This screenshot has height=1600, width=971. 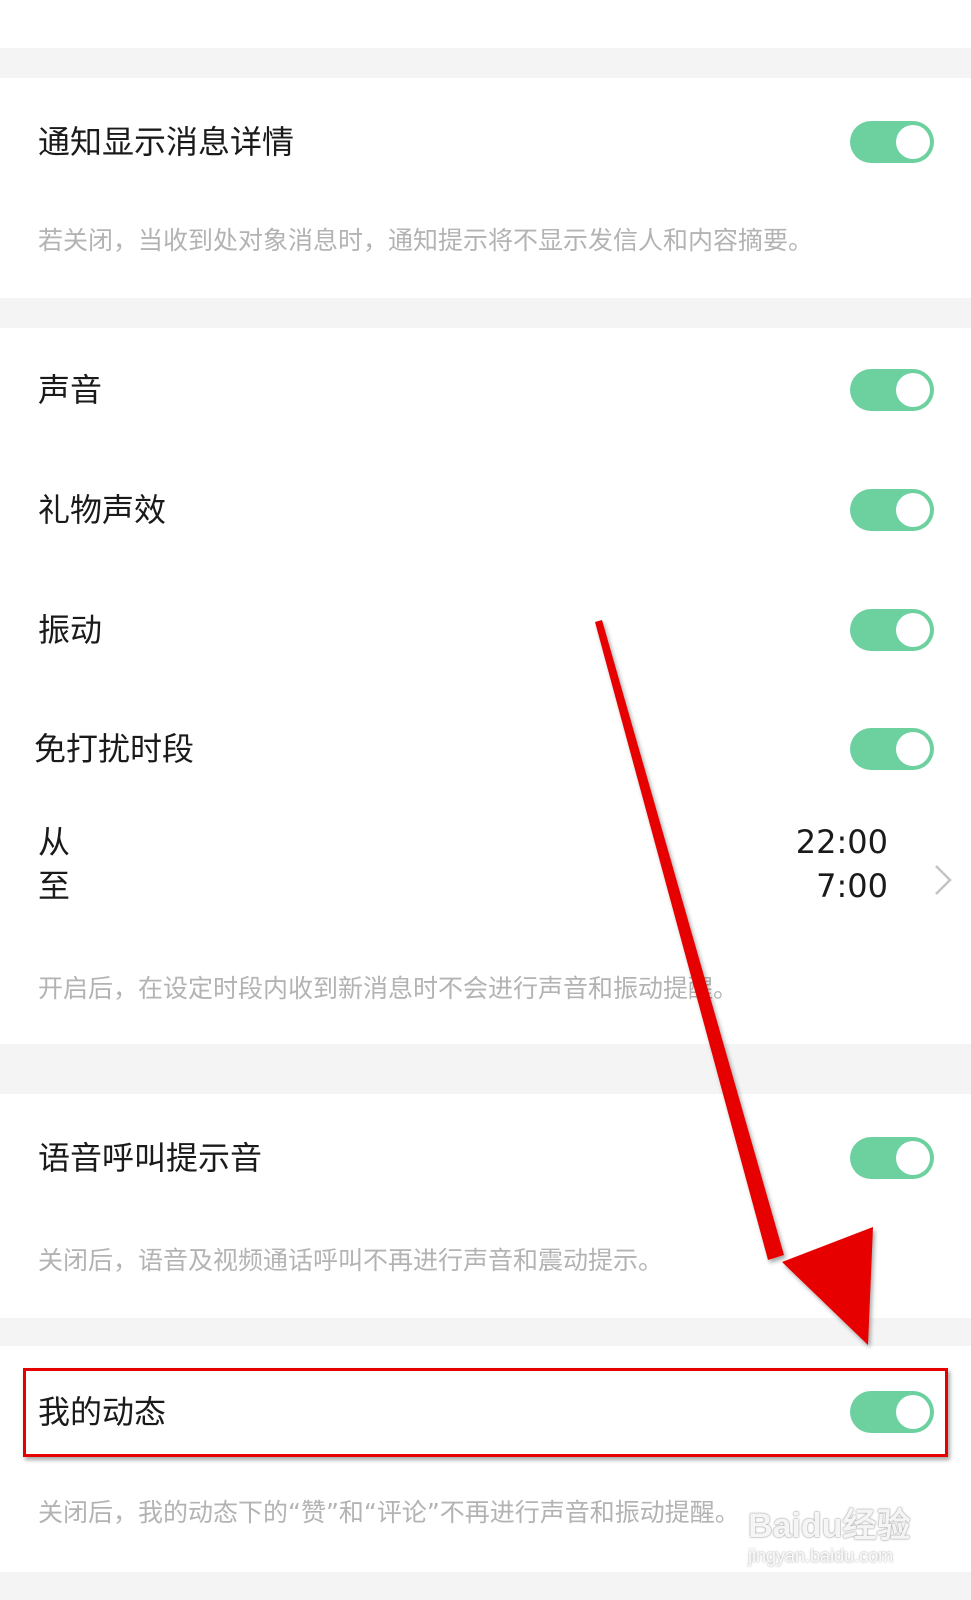 I want to click on dnd-from-label: 从, so click(x=54, y=842).